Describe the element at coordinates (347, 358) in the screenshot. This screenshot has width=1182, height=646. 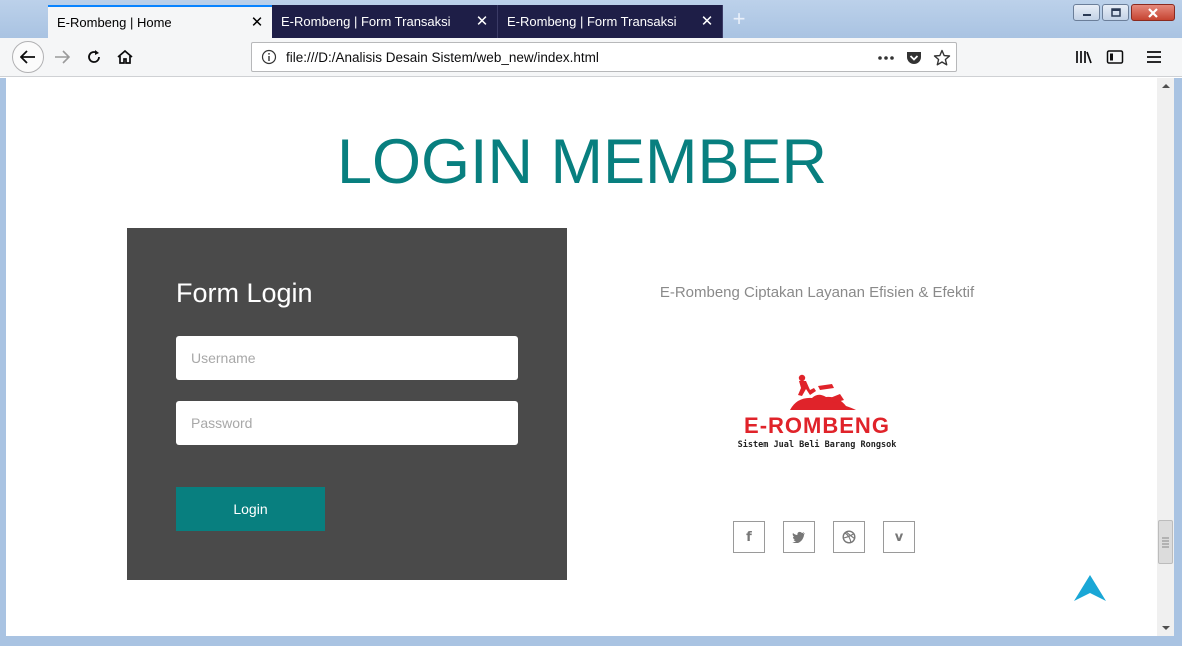
I see `username-input` at that location.